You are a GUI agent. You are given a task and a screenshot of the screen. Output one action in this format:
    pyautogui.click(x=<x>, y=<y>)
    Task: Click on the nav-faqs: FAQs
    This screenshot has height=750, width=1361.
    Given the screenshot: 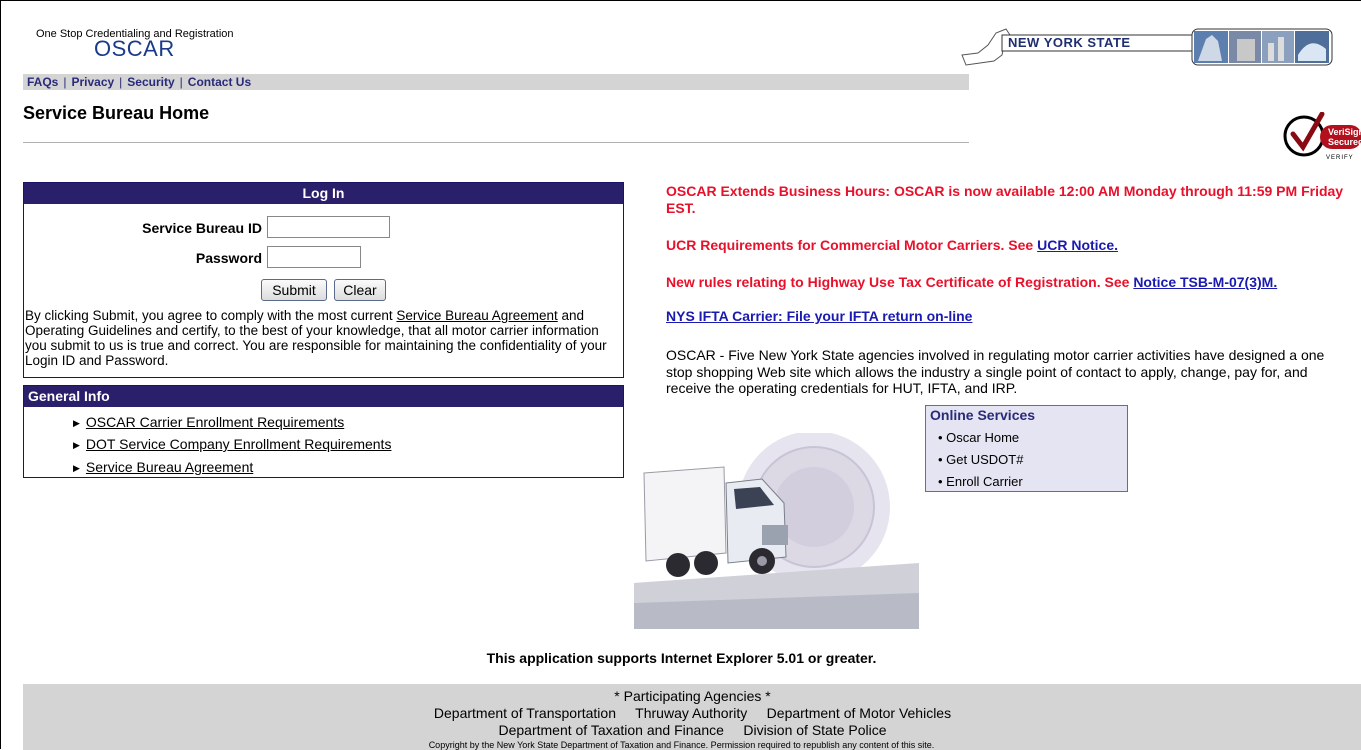 What is the action you would take?
    pyautogui.click(x=40, y=82)
    